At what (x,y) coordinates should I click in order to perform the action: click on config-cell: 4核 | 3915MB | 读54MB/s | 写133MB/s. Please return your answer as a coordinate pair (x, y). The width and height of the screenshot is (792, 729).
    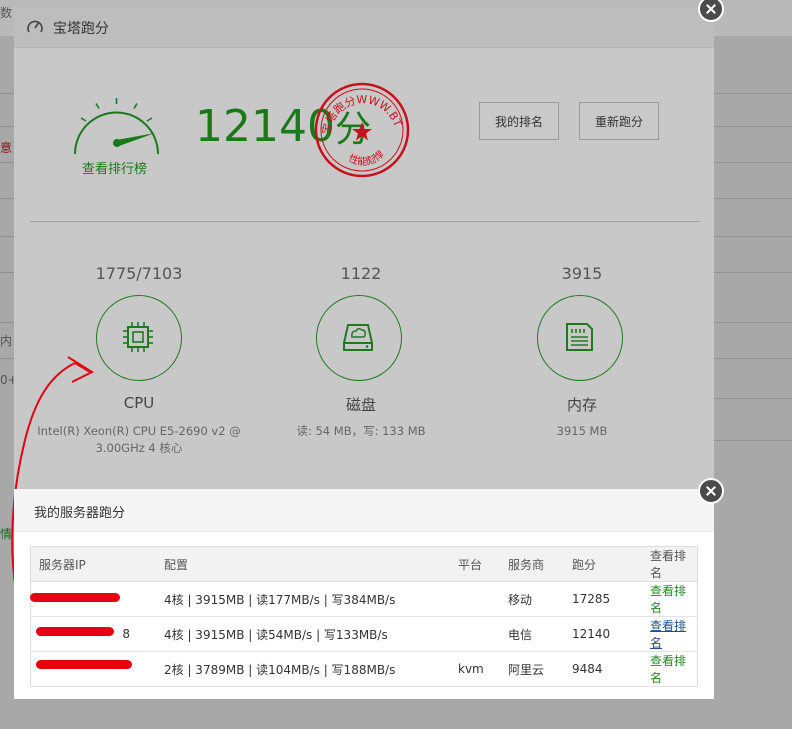
    Looking at the image, I should click on (303, 634).